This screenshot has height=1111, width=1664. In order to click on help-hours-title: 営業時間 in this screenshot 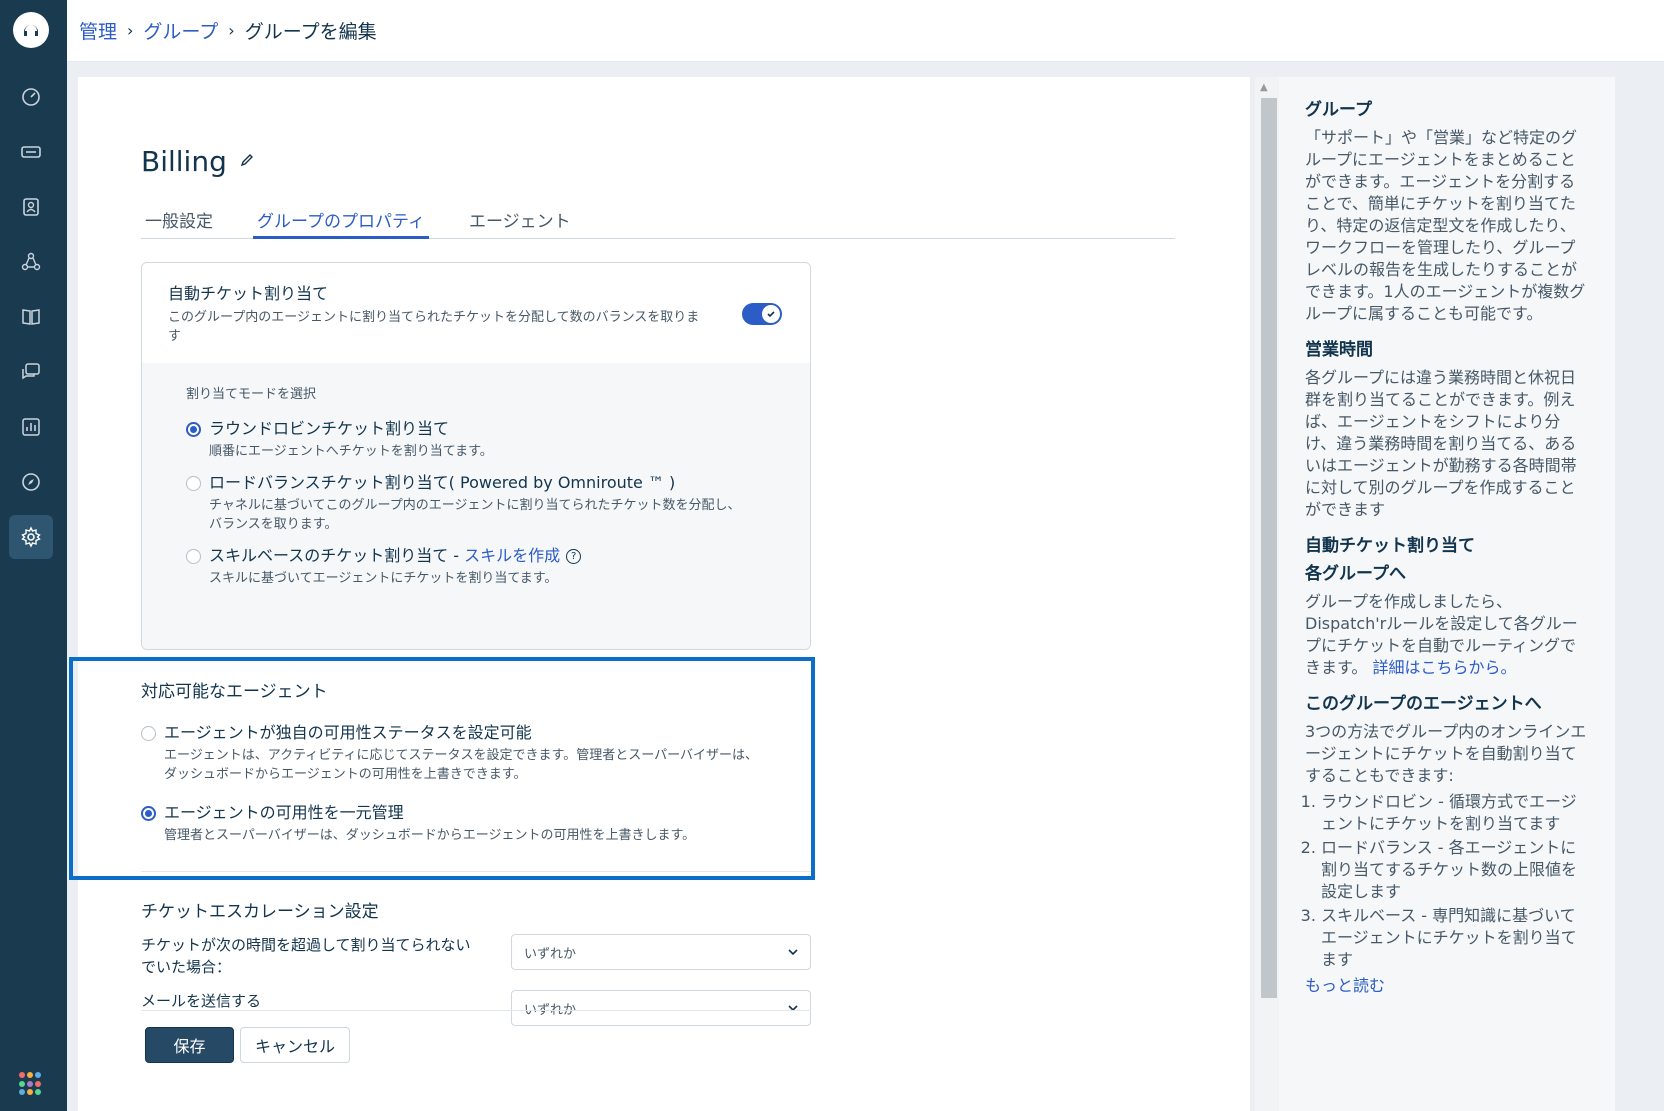, I will do `click(1339, 350)`.